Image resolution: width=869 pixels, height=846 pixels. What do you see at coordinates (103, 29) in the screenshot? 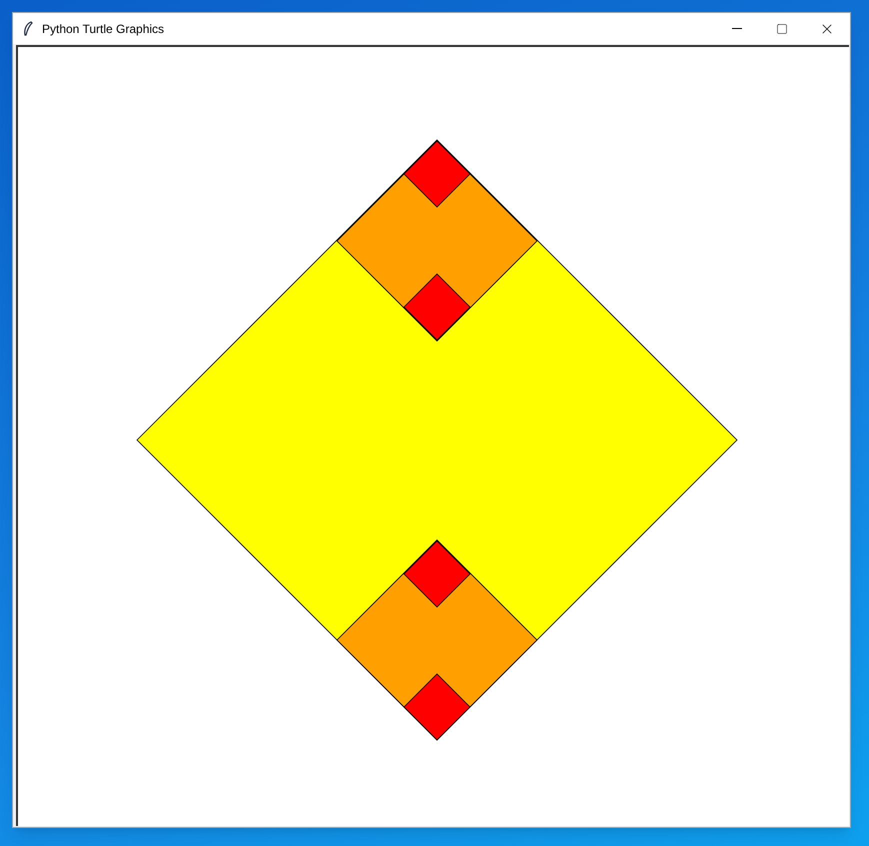
I see `window-title: Python Turtle Graphics` at bounding box center [103, 29].